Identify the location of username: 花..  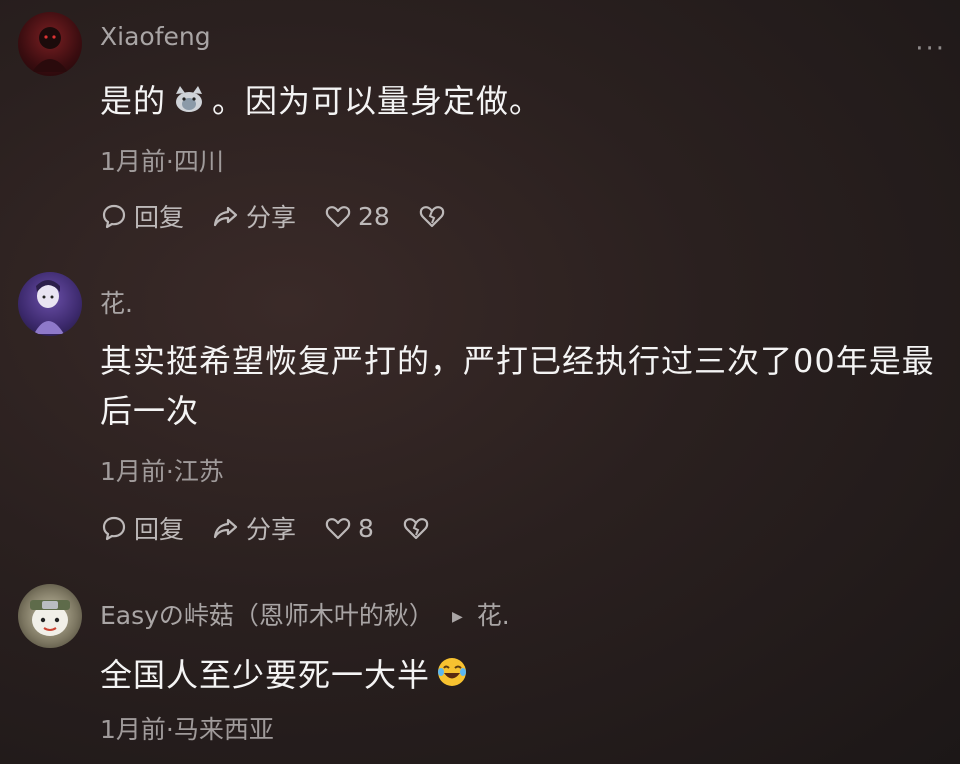
(116, 302).